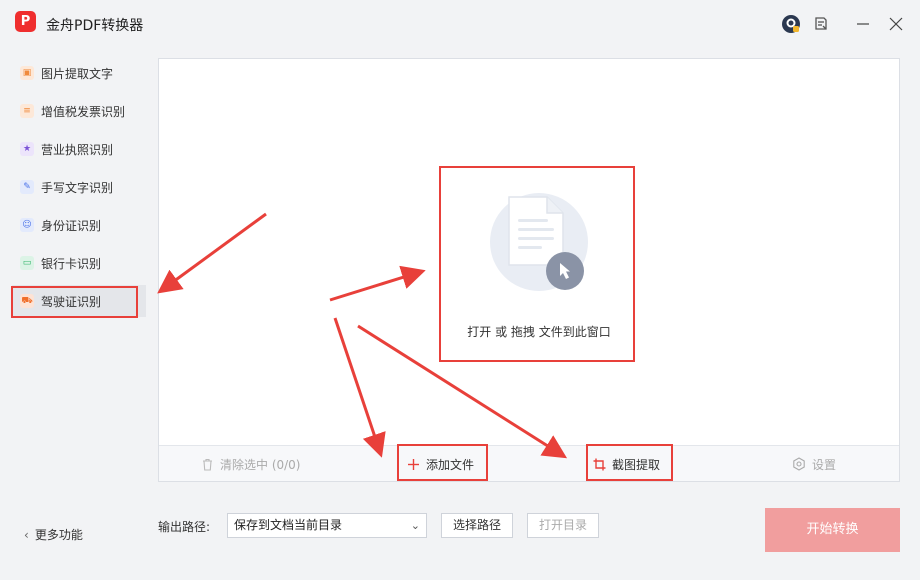 This screenshot has width=920, height=580. I want to click on driver-license-icon: ⛟, so click(27, 301).